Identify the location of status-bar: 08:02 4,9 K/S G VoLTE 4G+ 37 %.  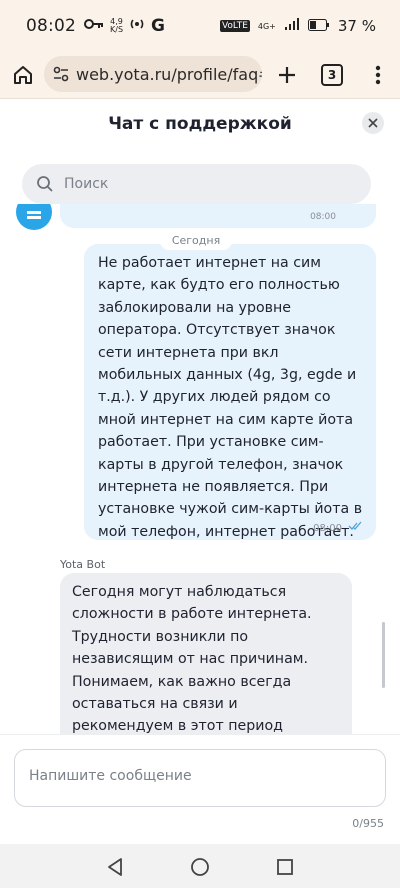
(200, 26).